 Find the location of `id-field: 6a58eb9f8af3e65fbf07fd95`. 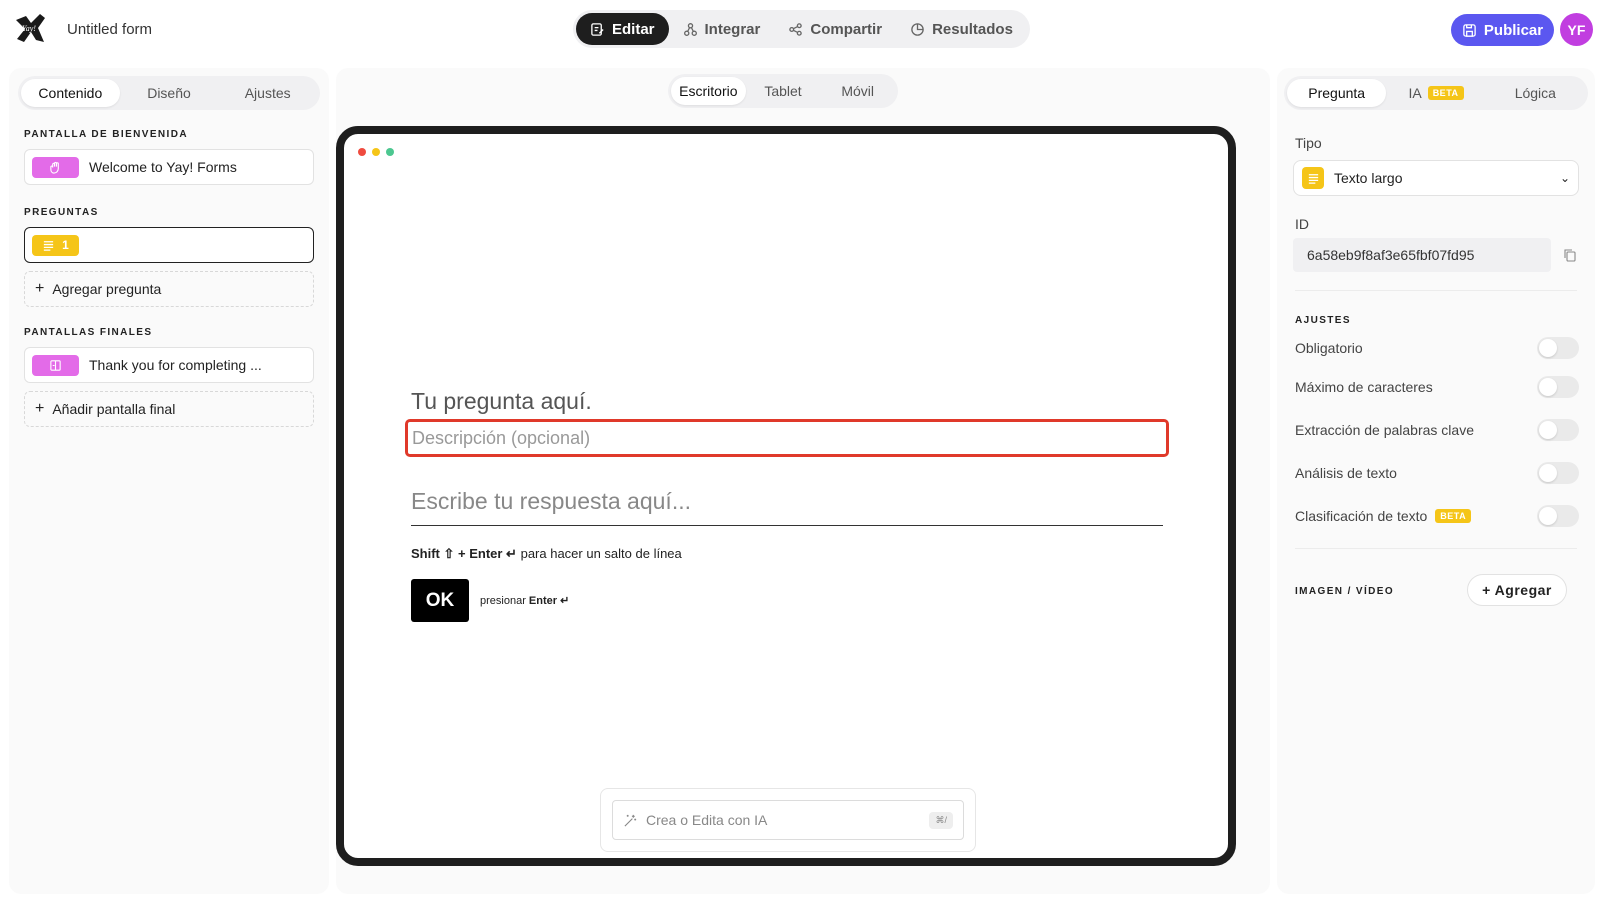

id-field: 6a58eb9f8af3e65fbf07fd95 is located at coordinates (1422, 255).